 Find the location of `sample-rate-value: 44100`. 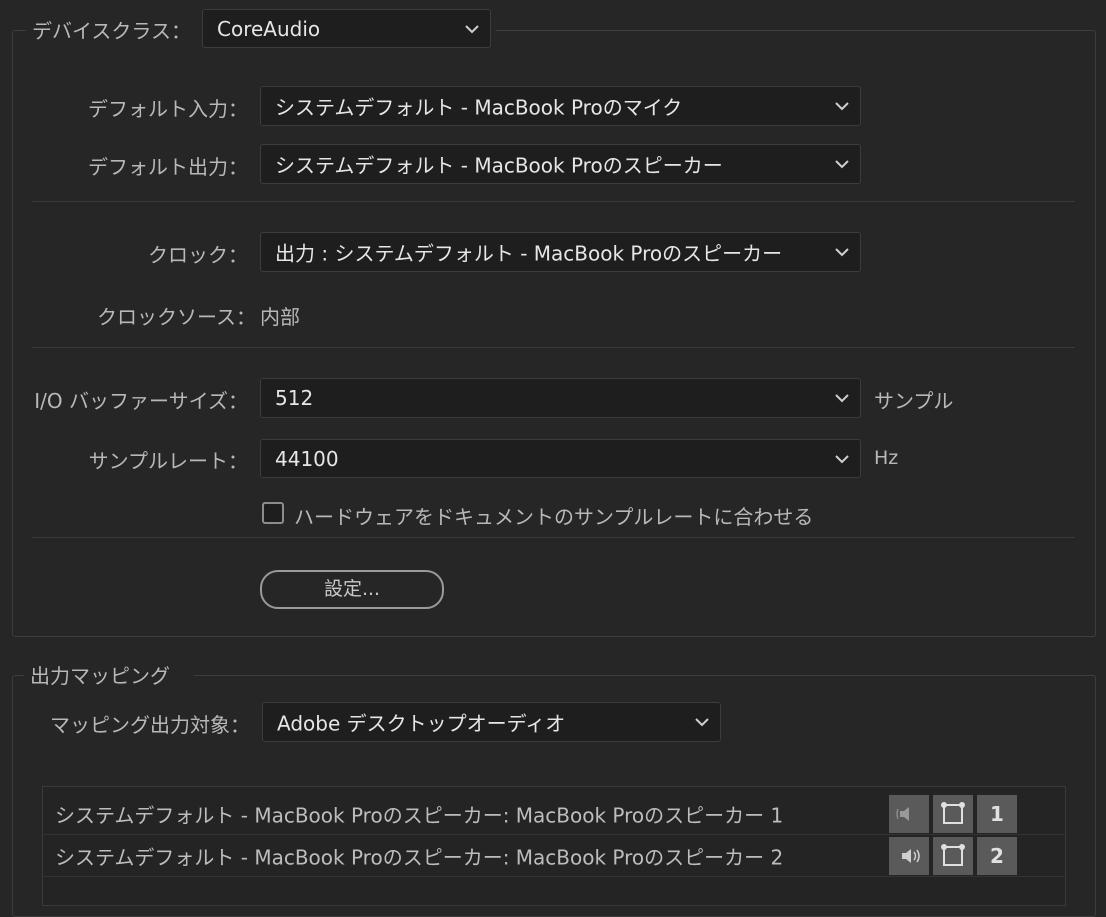

sample-rate-value: 44100 is located at coordinates (307, 458).